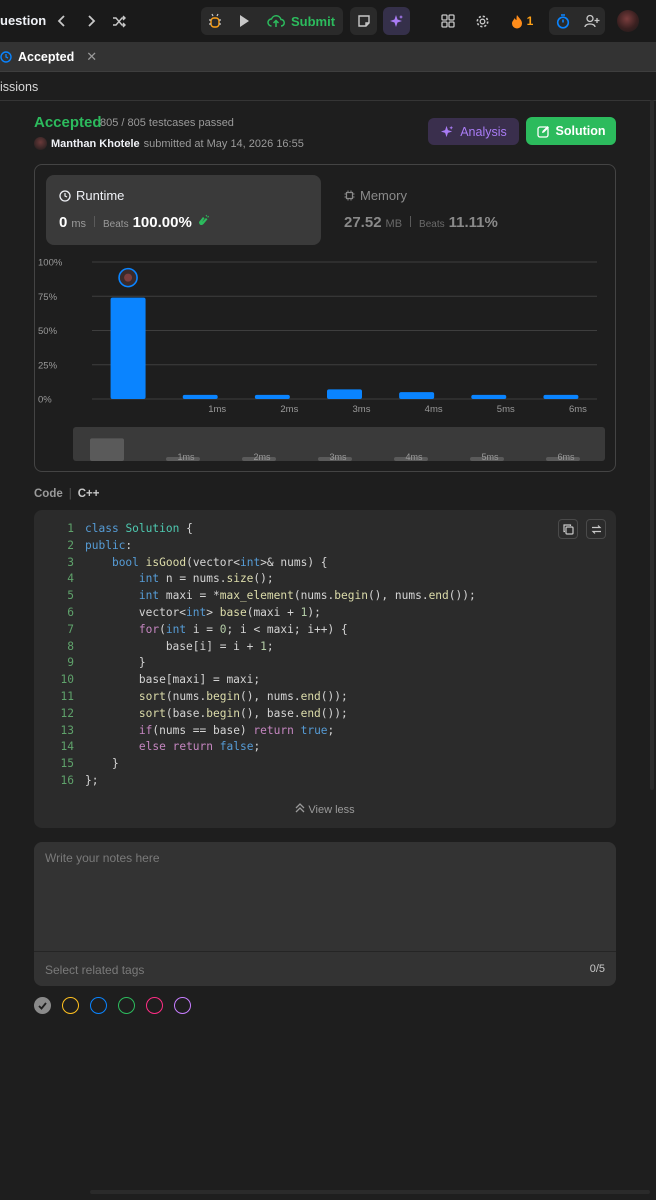  What do you see at coordinates (45, 400) in the screenshot?
I see `y-tick-label: 0%` at bounding box center [45, 400].